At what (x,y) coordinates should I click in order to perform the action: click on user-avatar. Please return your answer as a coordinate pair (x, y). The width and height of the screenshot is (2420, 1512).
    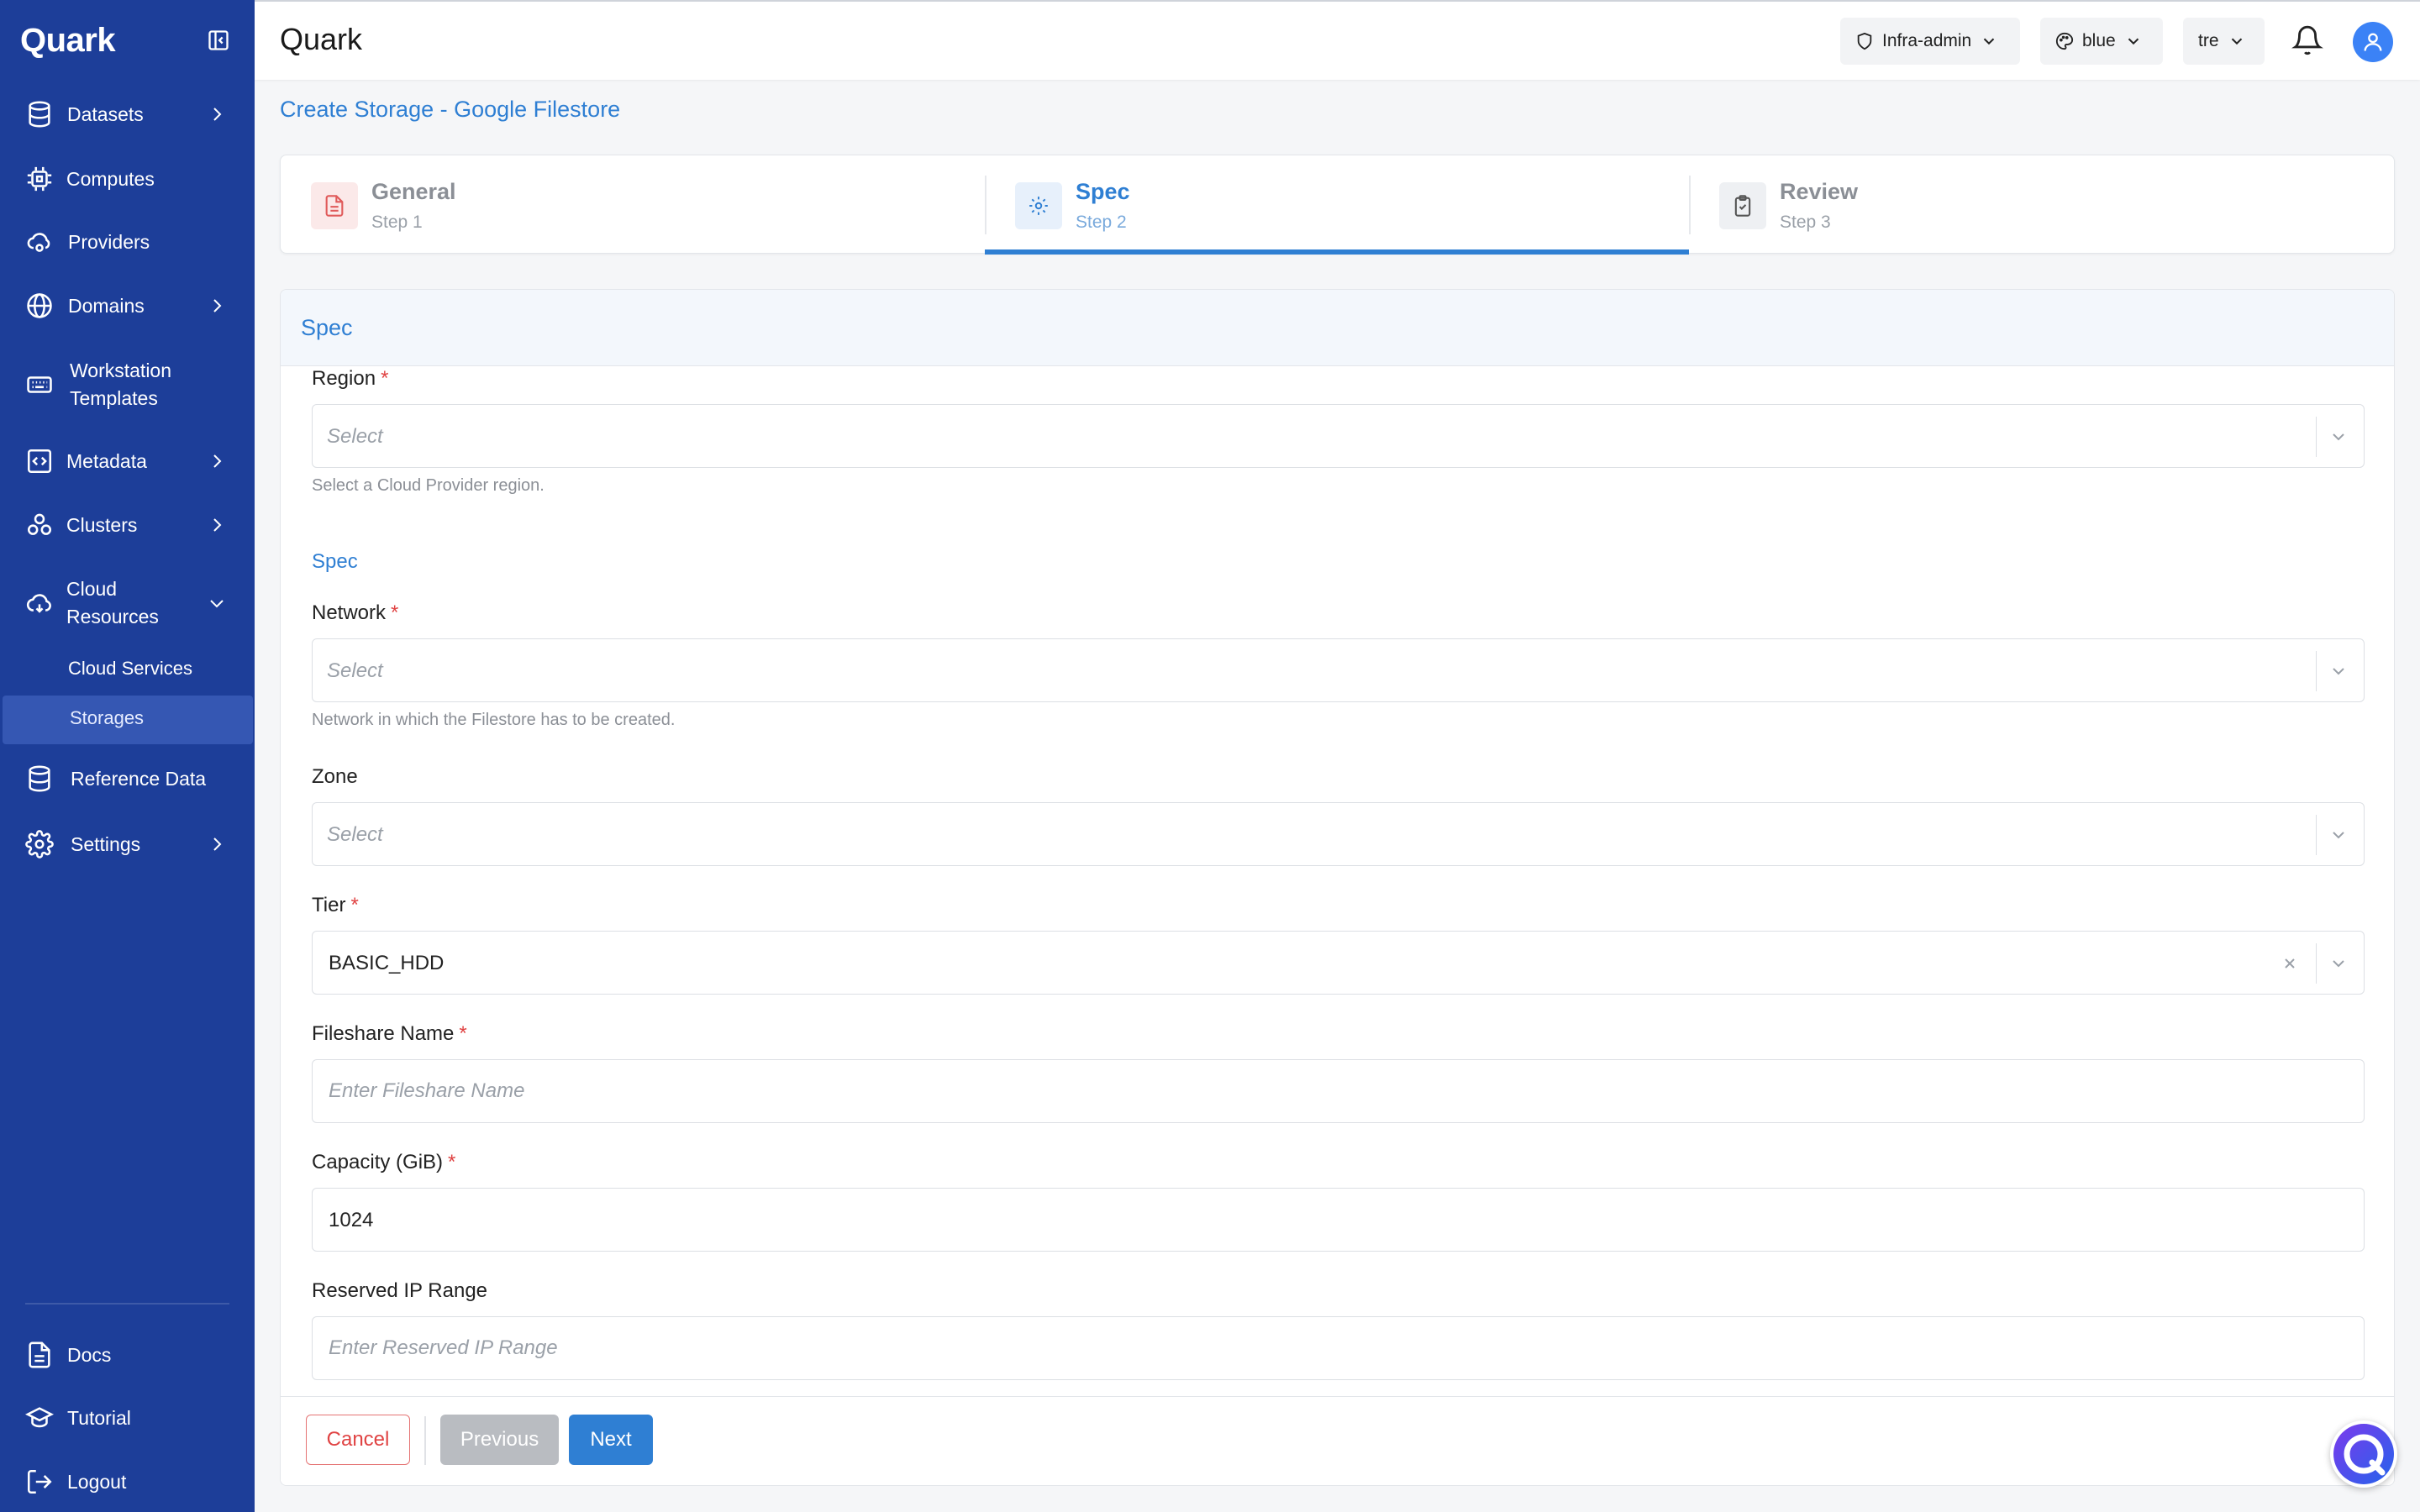
    Looking at the image, I should click on (2373, 42).